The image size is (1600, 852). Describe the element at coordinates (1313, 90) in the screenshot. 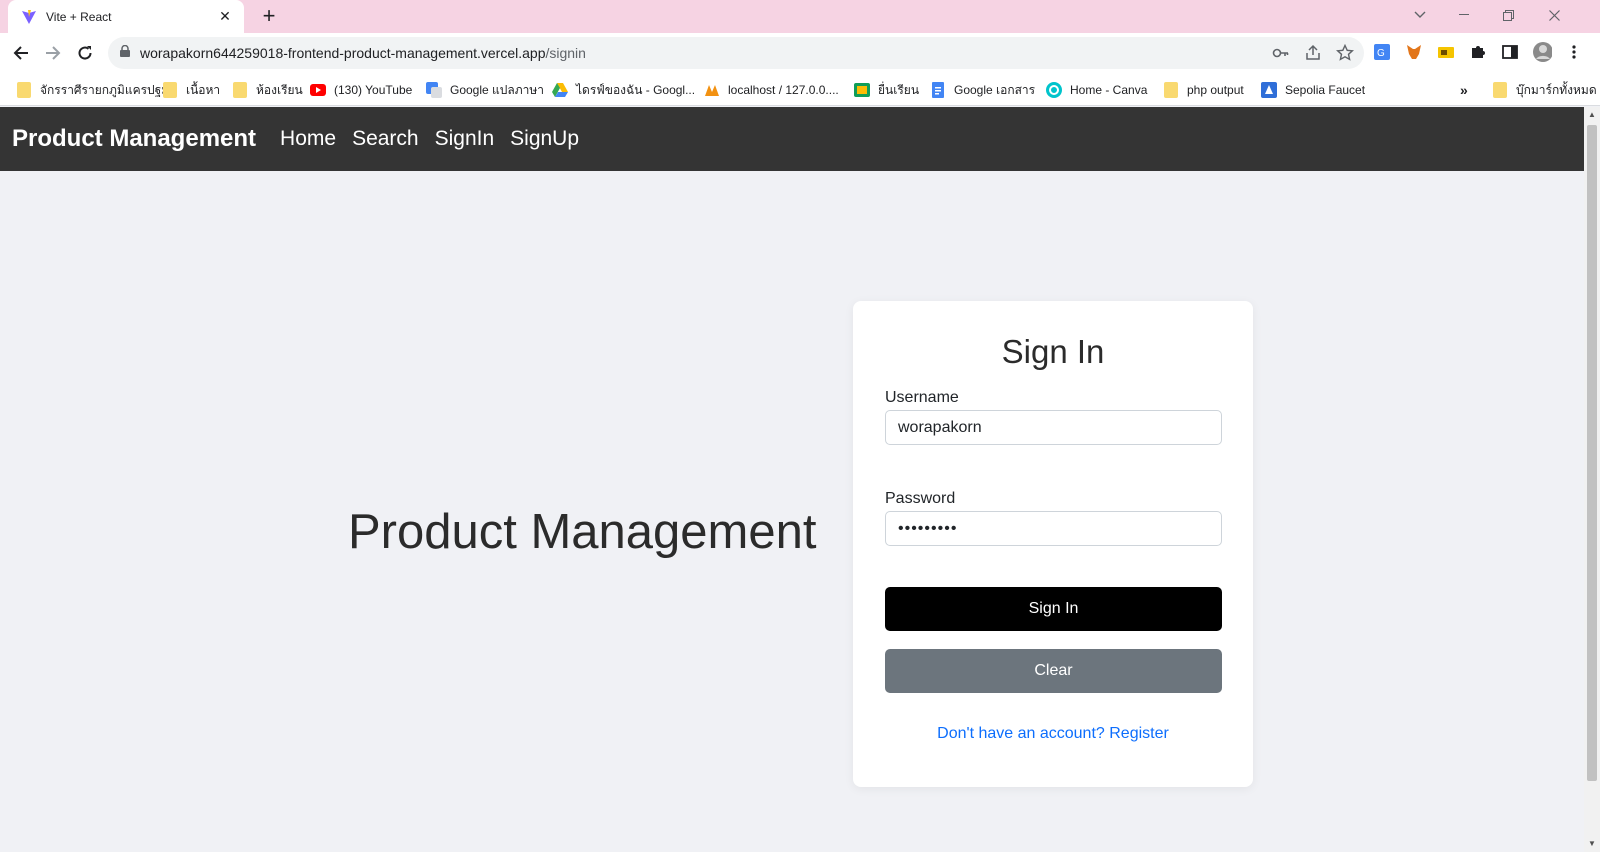

I see `bookmark-item: Sepolia Faucet` at that location.